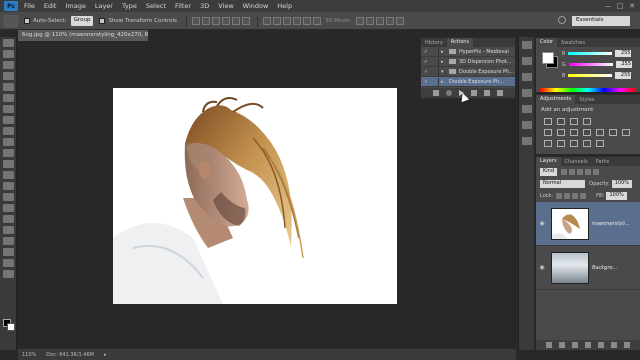 This screenshot has width=640, height=360. Describe the element at coordinates (8, 109) in the screenshot. I see `healing-brush-tool-icon` at that location.